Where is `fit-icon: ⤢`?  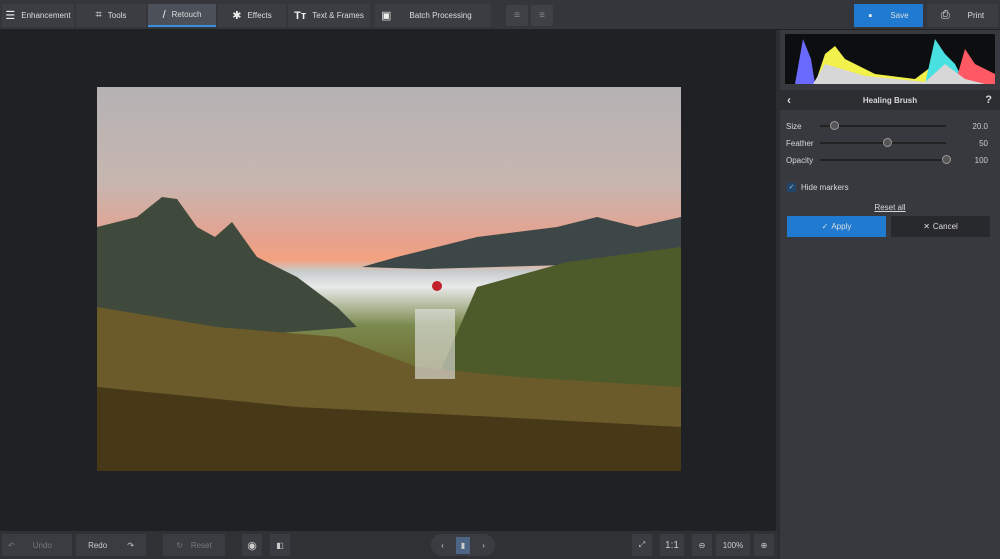
fit-icon: ⤢ is located at coordinates (642, 544).